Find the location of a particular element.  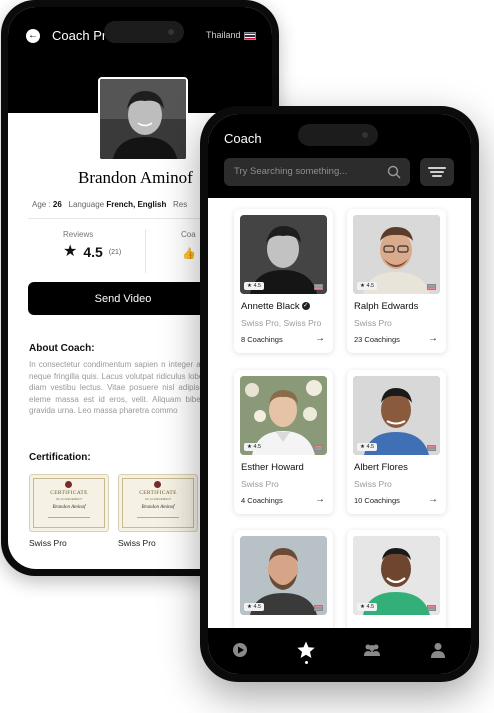

active-tab-indicator is located at coordinates (306, 662).